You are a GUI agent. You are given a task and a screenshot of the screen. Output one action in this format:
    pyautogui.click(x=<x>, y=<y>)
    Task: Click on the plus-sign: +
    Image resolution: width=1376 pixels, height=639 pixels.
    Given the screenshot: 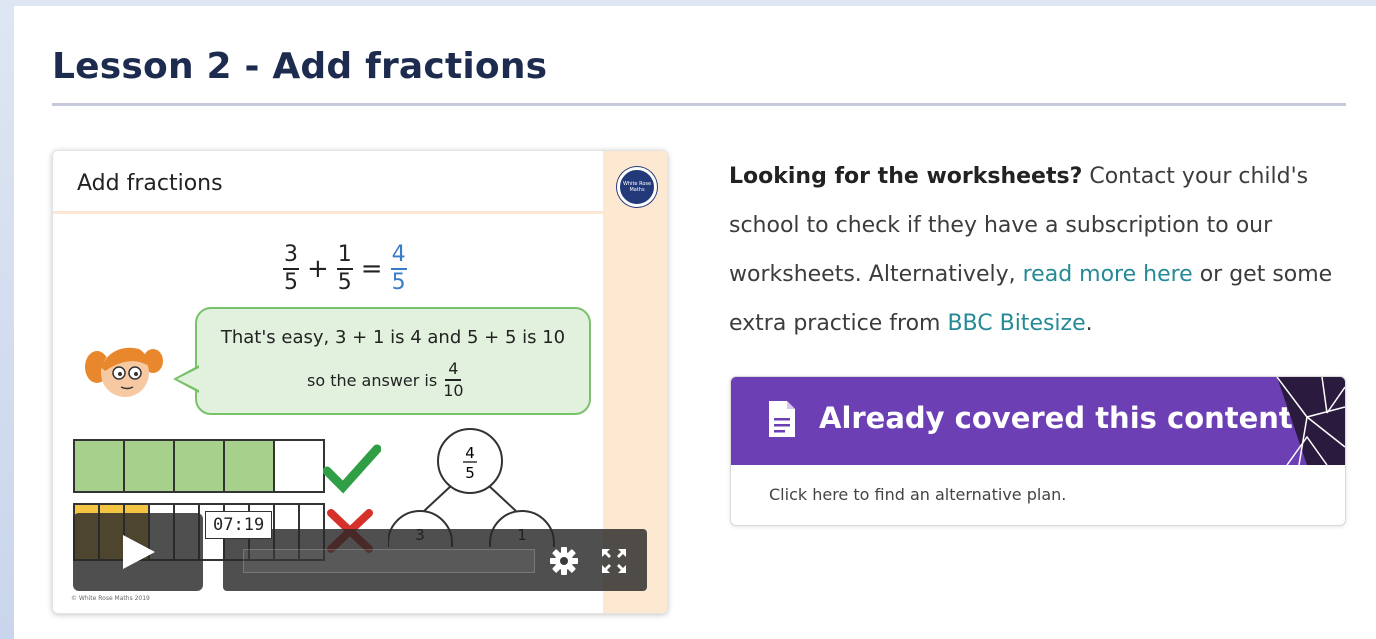 What is the action you would take?
    pyautogui.click(x=318, y=269)
    